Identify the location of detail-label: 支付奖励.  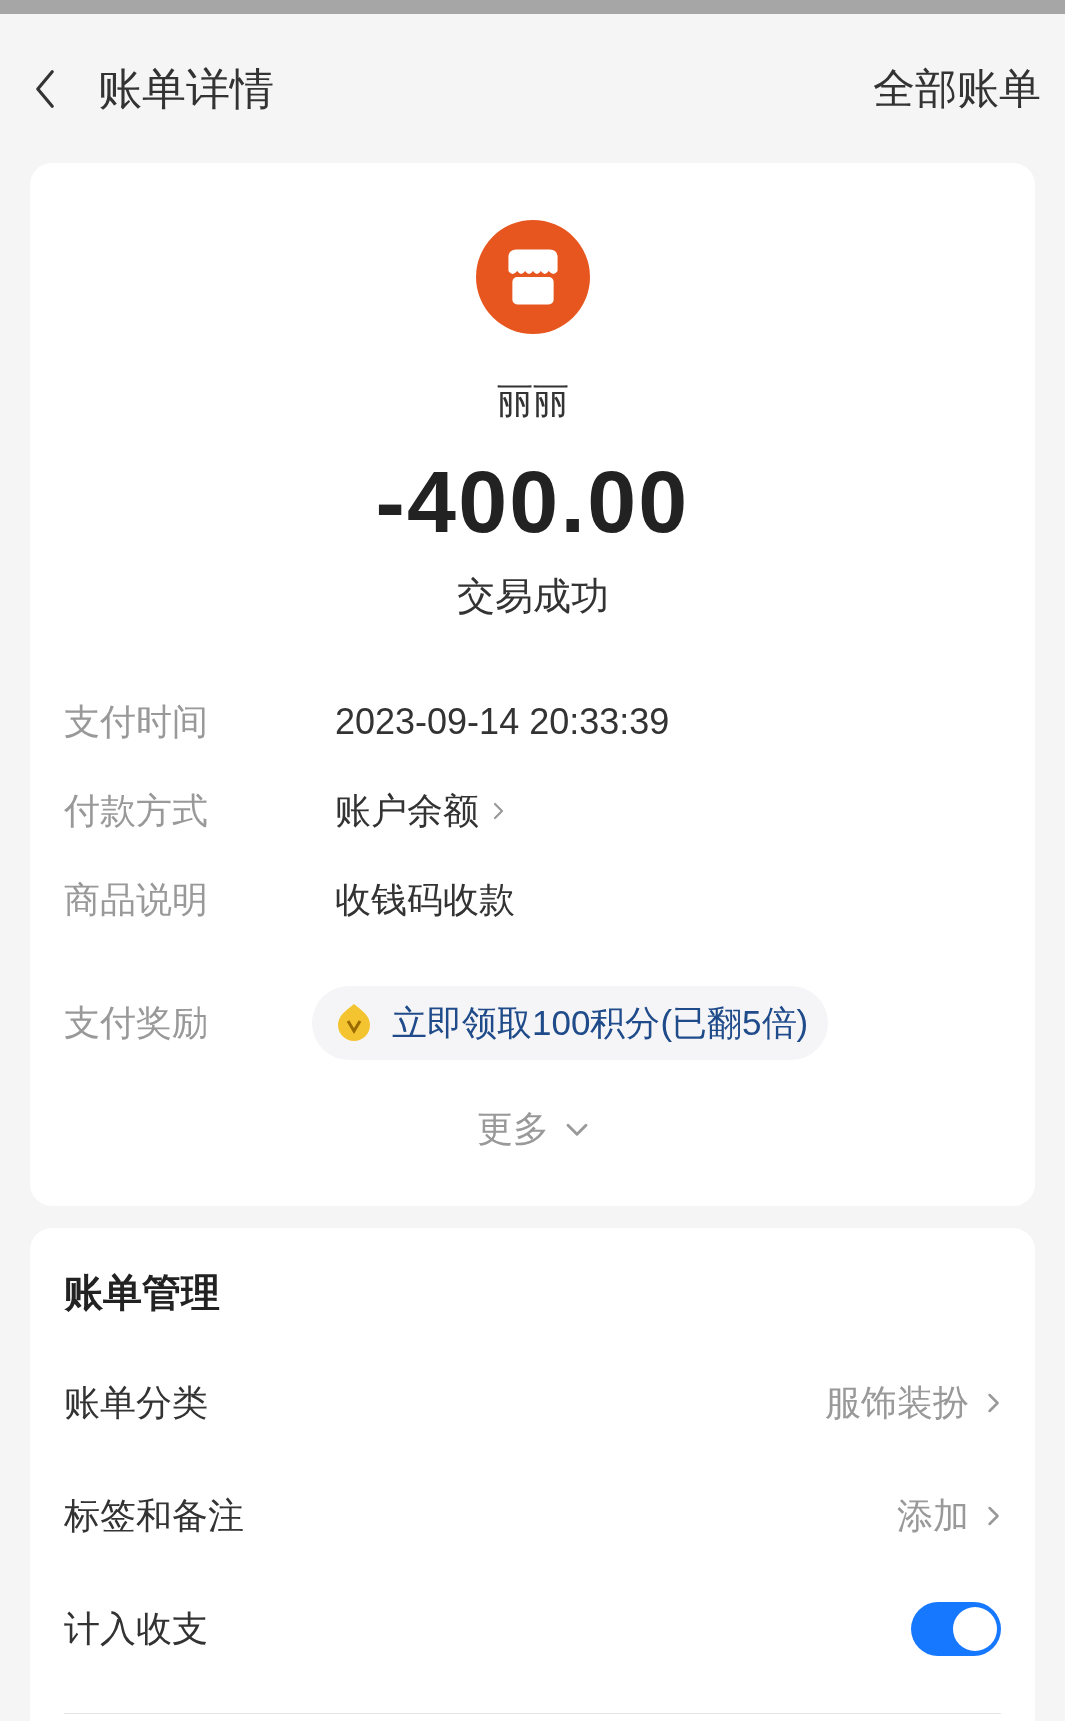
(136, 1023).